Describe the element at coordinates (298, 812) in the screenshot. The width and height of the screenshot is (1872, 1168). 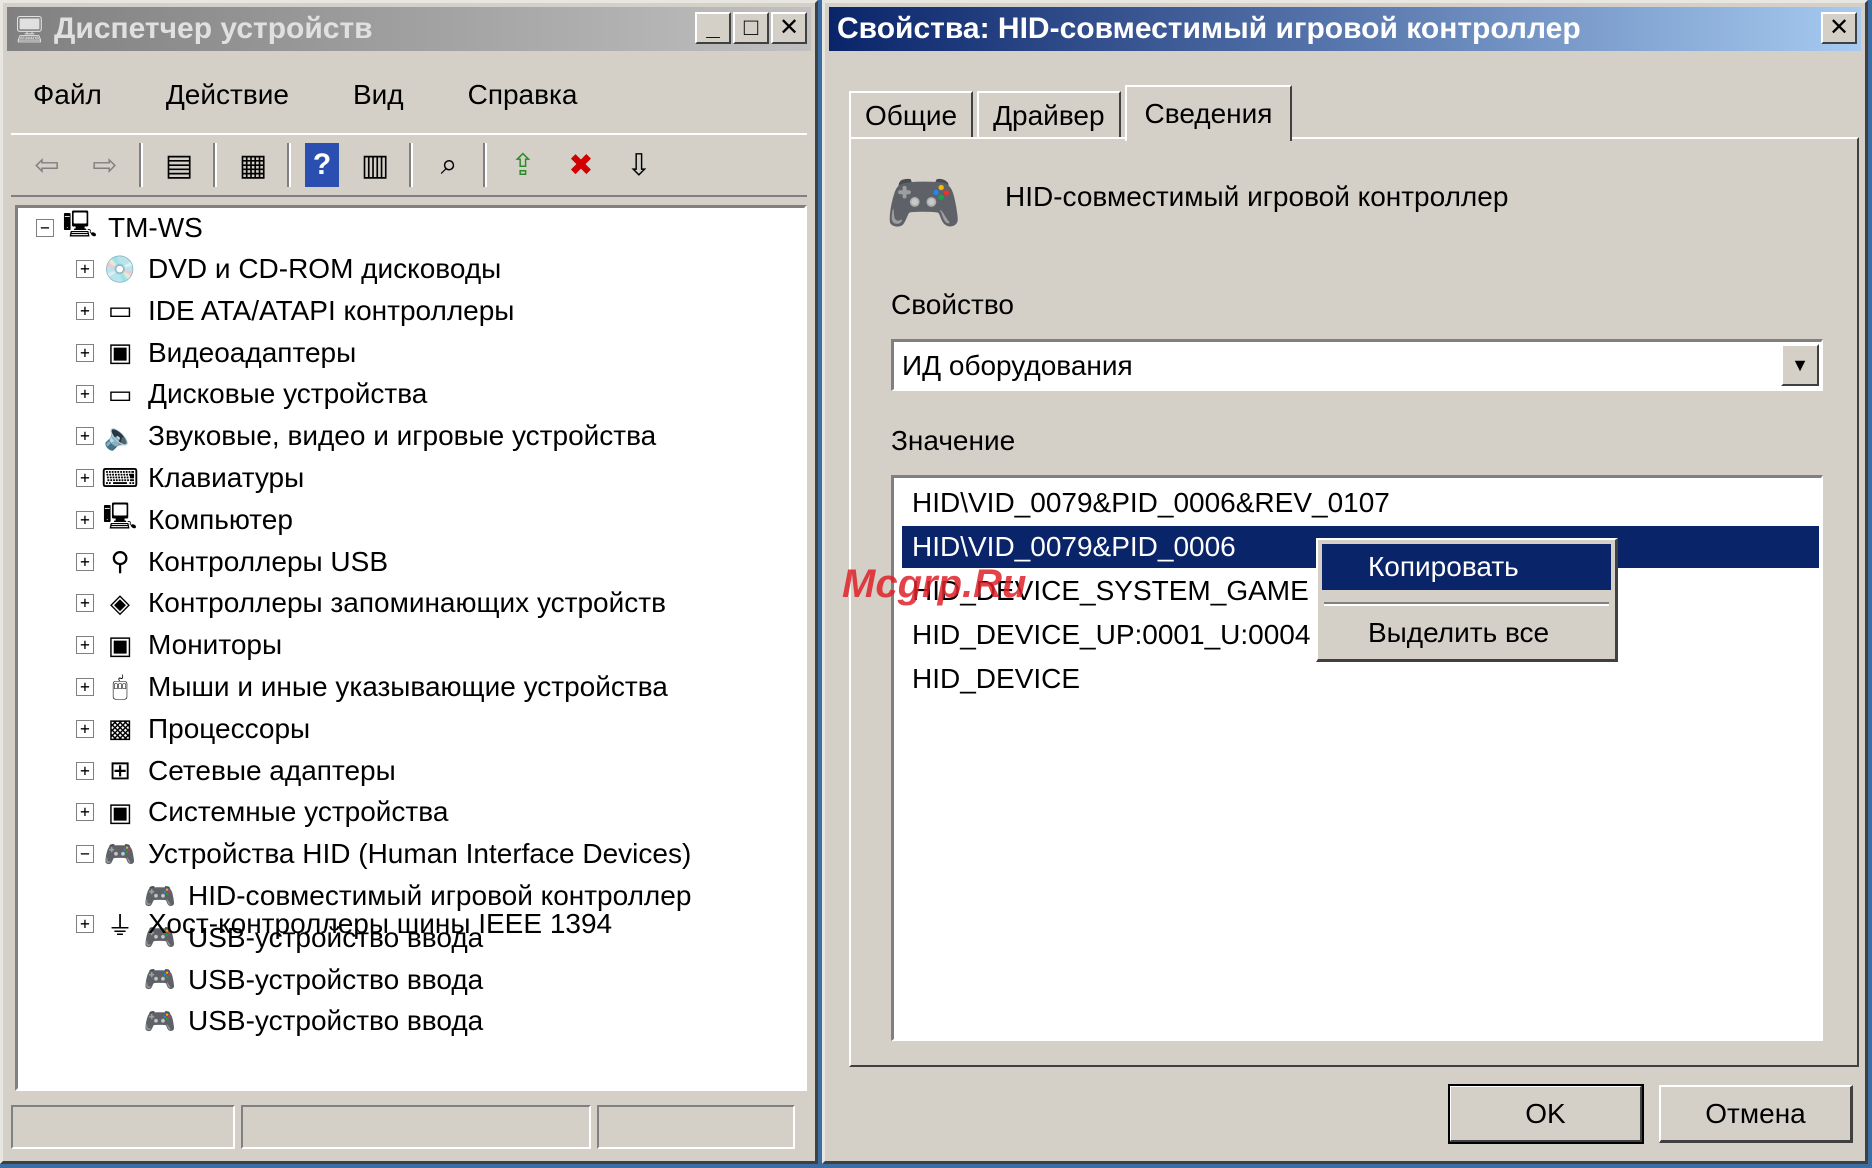
I see `tree-category-label: Системные устройства` at that location.